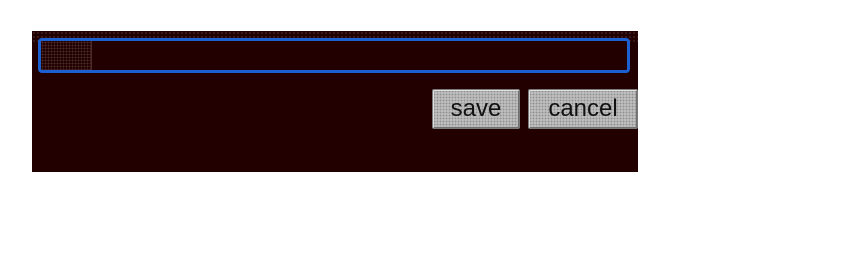  I want to click on edit-text-field, so click(334, 55).